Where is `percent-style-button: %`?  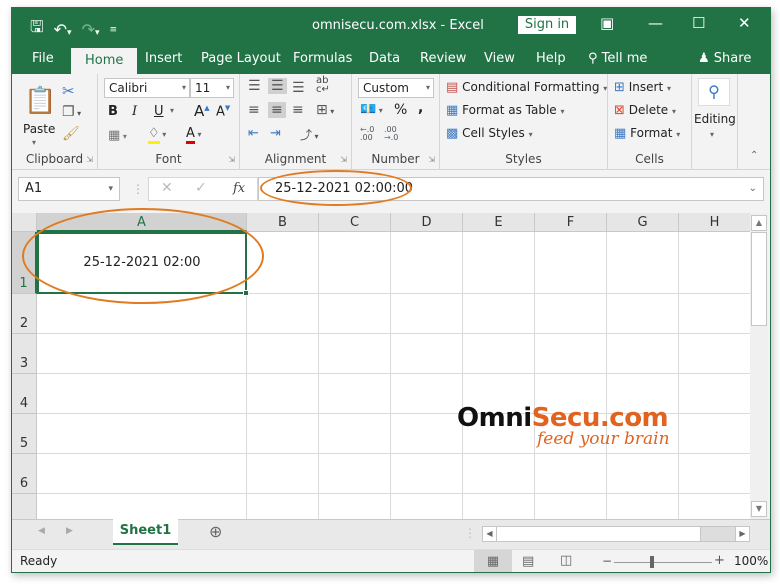 percent-style-button: % is located at coordinates (400, 110).